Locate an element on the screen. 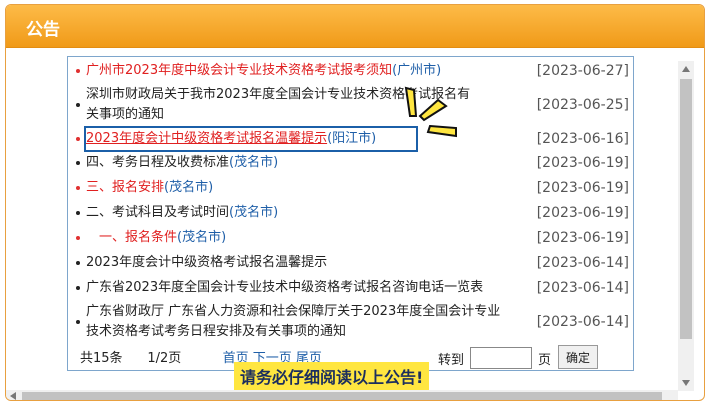  item-title: 广东省财政厅 广东省人力资源和社会保障厅关于2023年度全国会计专业 is located at coordinates (293, 311).